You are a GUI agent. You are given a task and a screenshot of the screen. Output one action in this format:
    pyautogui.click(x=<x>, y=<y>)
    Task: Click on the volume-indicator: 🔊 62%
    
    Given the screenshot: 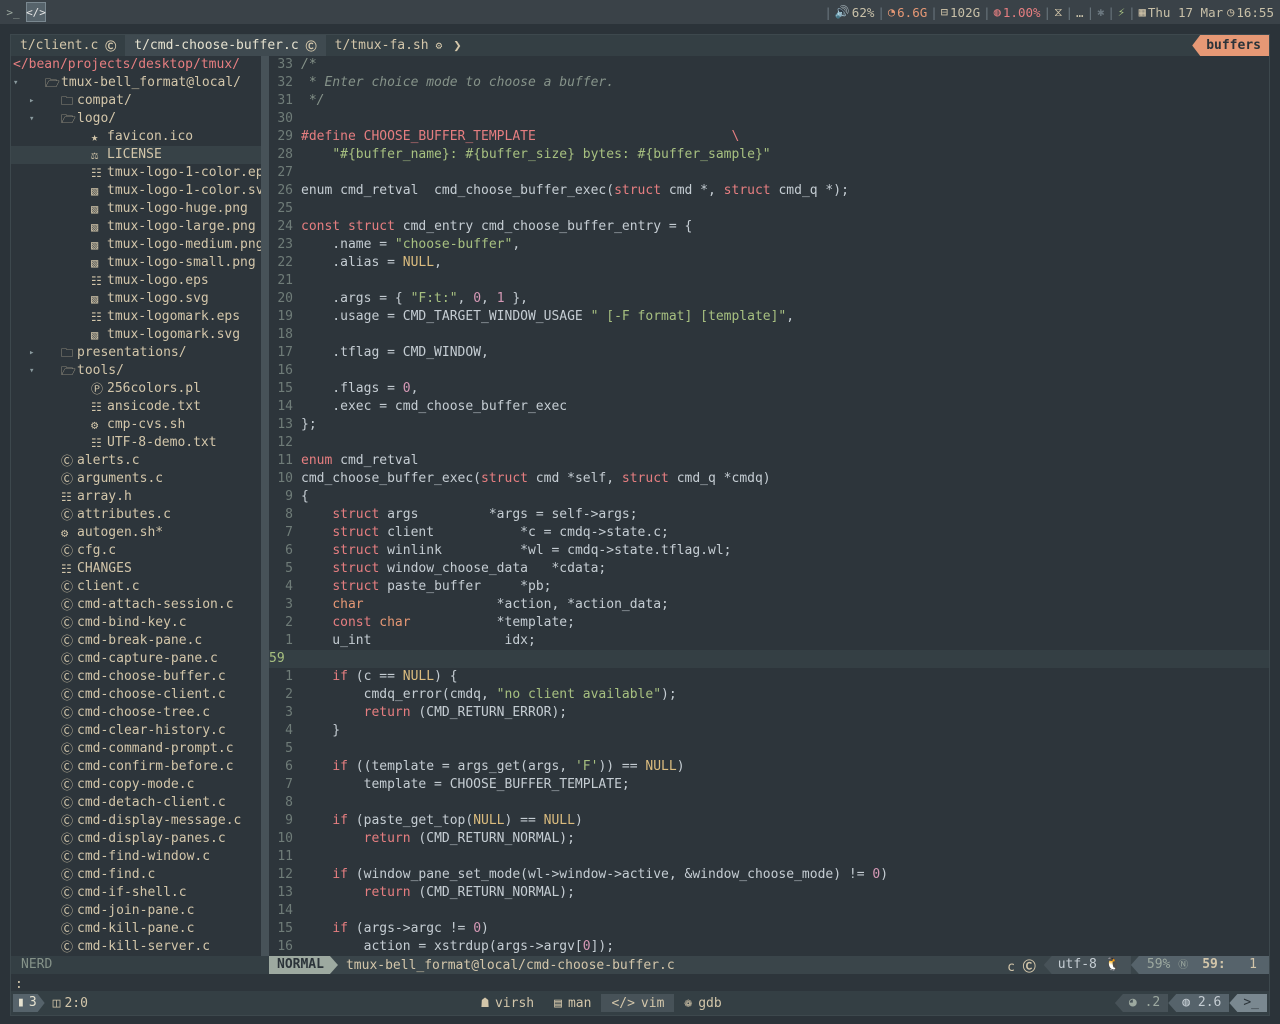 What is the action you would take?
    pyautogui.click(x=855, y=12)
    